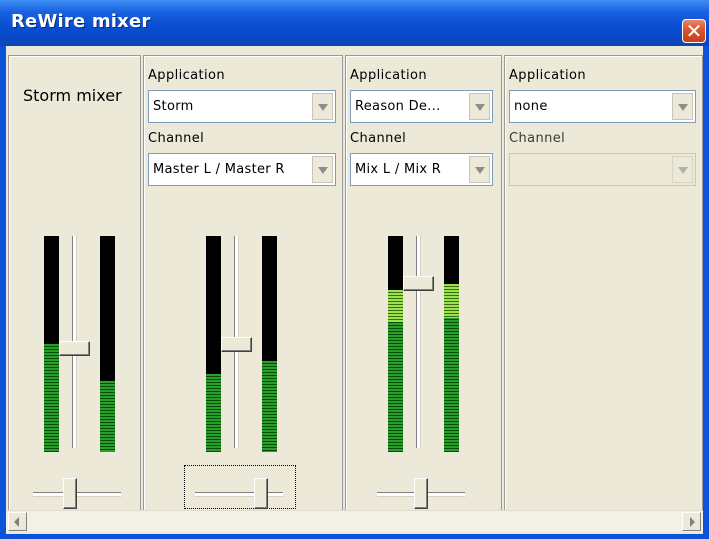 The height and width of the screenshot is (539, 709). Describe the element at coordinates (354, 23) in the screenshot. I see `title-bar: ReWire mixer ✕` at that location.